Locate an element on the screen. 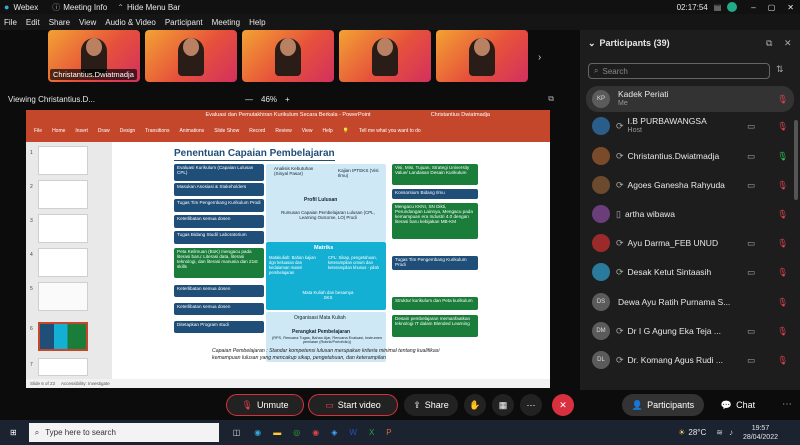 The height and width of the screenshot is (445, 800). camera-off-icon: ▭ is located at coordinates (751, 126).